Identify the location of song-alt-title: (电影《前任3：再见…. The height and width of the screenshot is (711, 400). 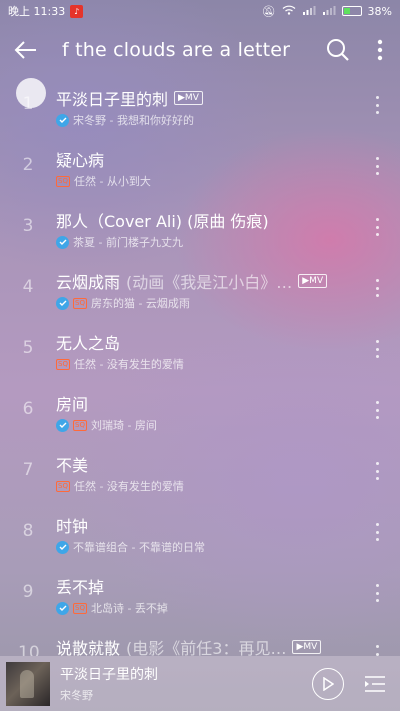
(206, 647).